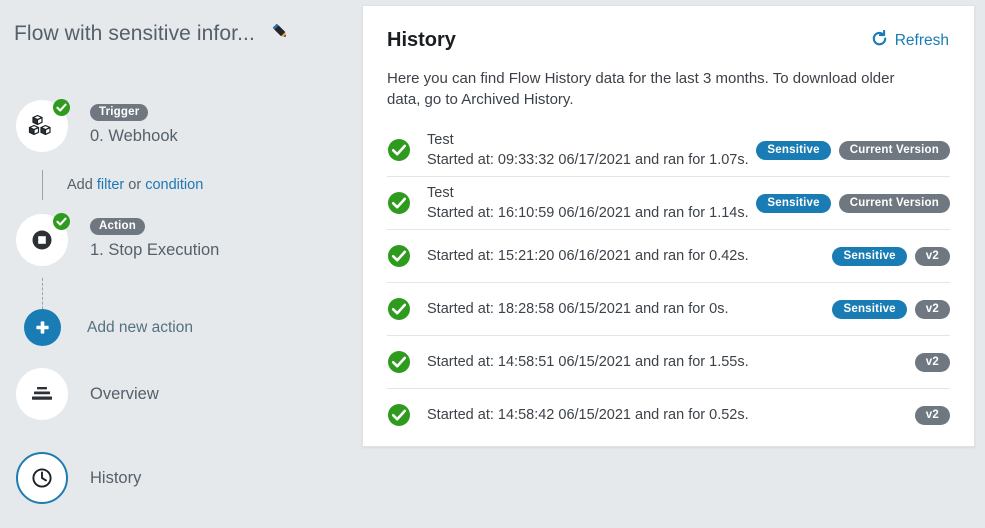  What do you see at coordinates (110, 185) in the screenshot?
I see `filter-link: filter` at bounding box center [110, 185].